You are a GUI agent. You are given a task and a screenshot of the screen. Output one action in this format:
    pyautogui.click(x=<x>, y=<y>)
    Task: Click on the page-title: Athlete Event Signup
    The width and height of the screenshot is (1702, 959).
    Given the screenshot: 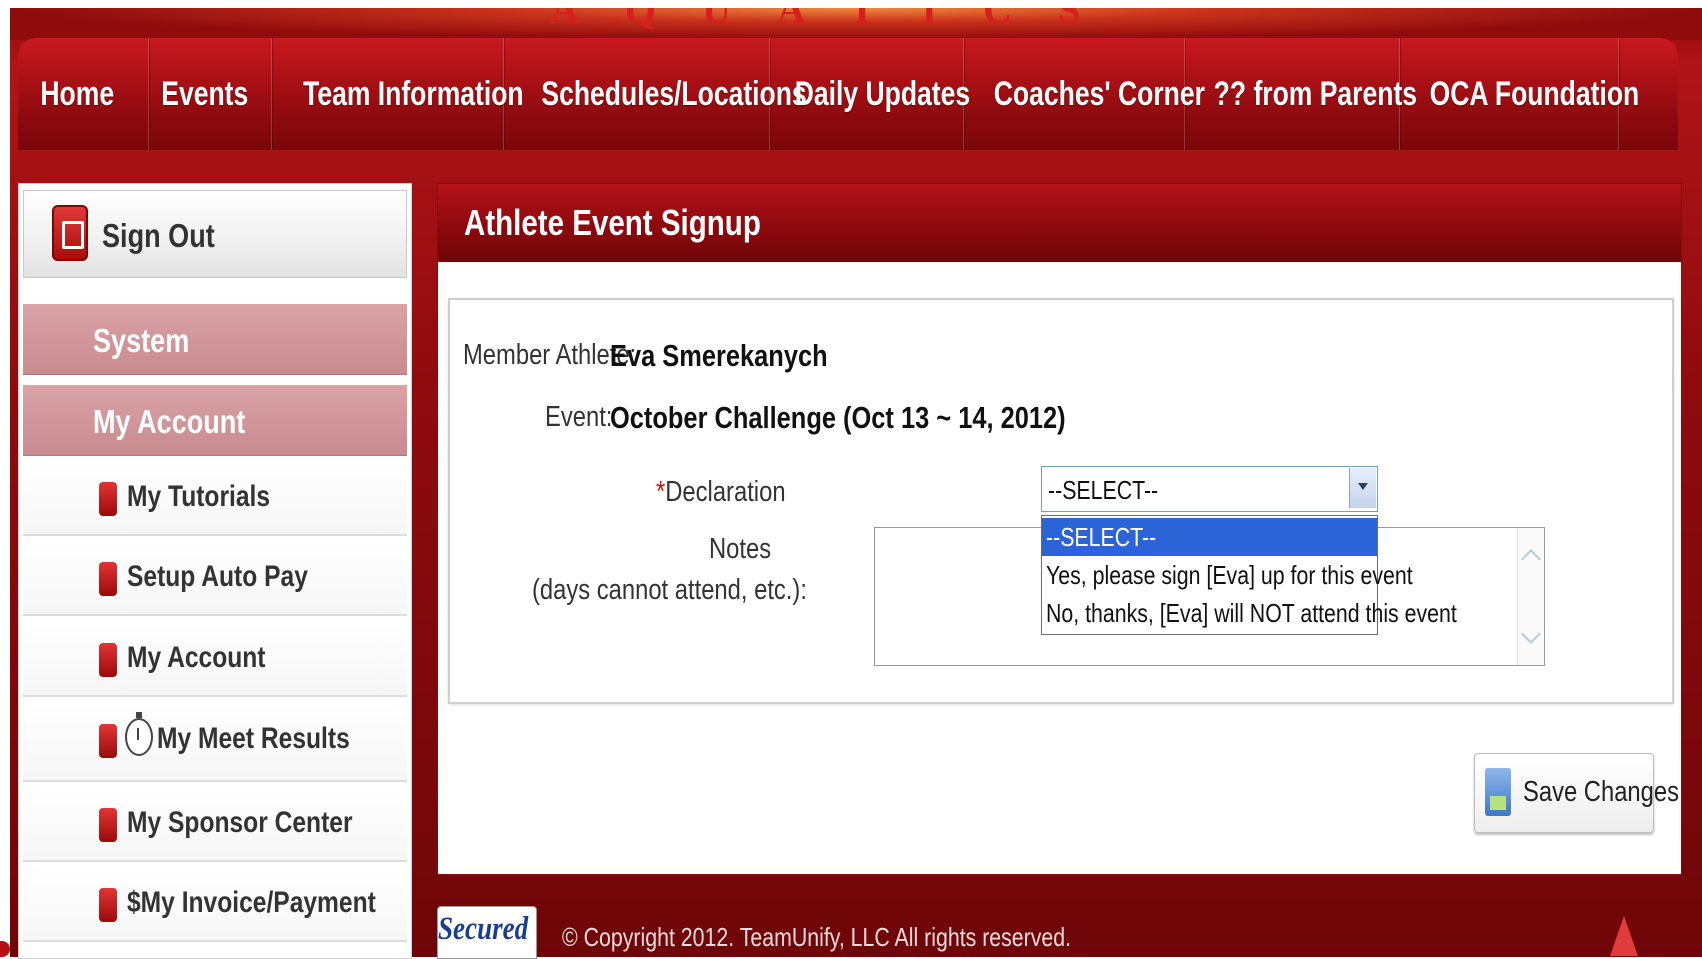 What is the action you would take?
    pyautogui.click(x=612, y=222)
    